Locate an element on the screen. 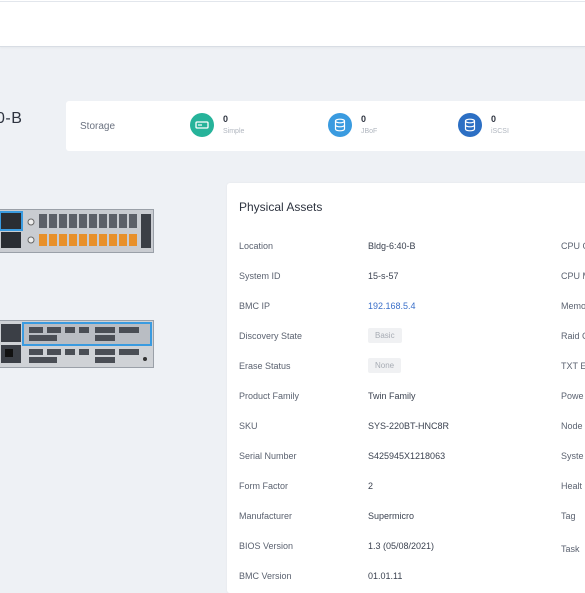 The image size is (585, 593). asset-label: Manufacturer is located at coordinates (266, 516).